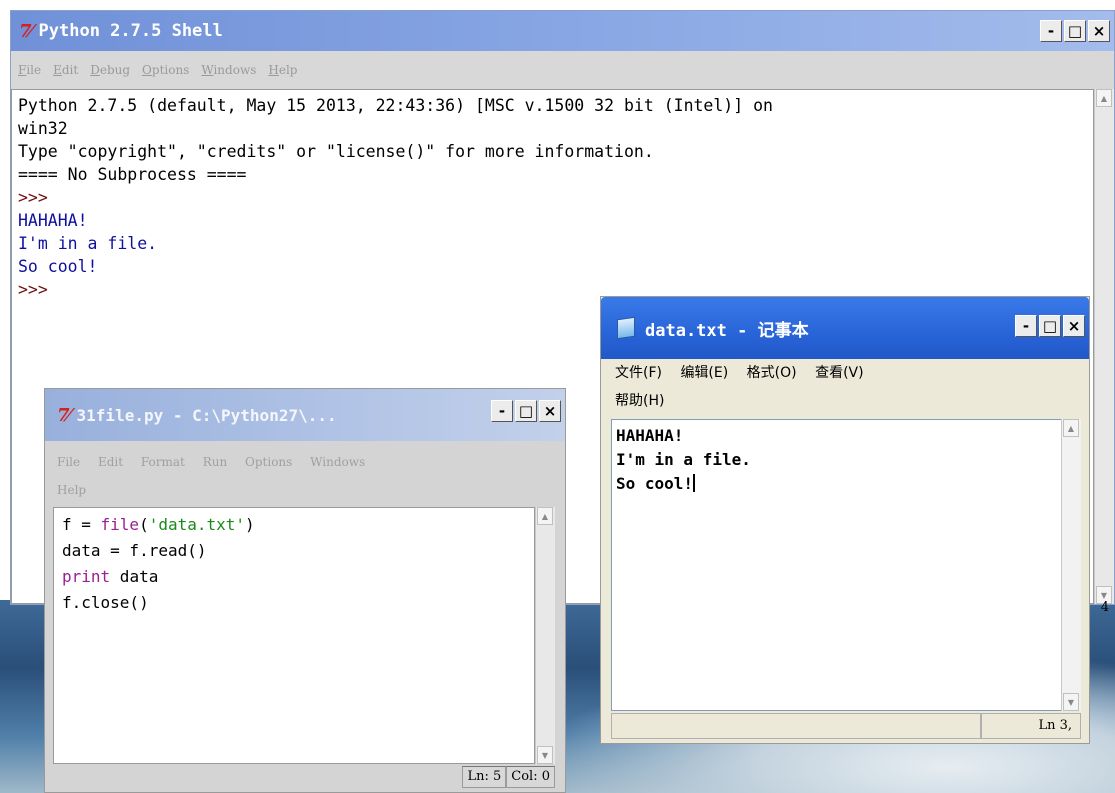 The image size is (1115, 793). What do you see at coordinates (110, 70) in the screenshot?
I see `menu-debug: Debug` at bounding box center [110, 70].